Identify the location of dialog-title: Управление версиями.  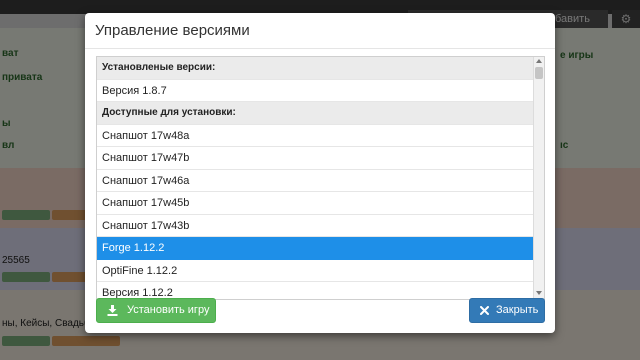
(172, 30).